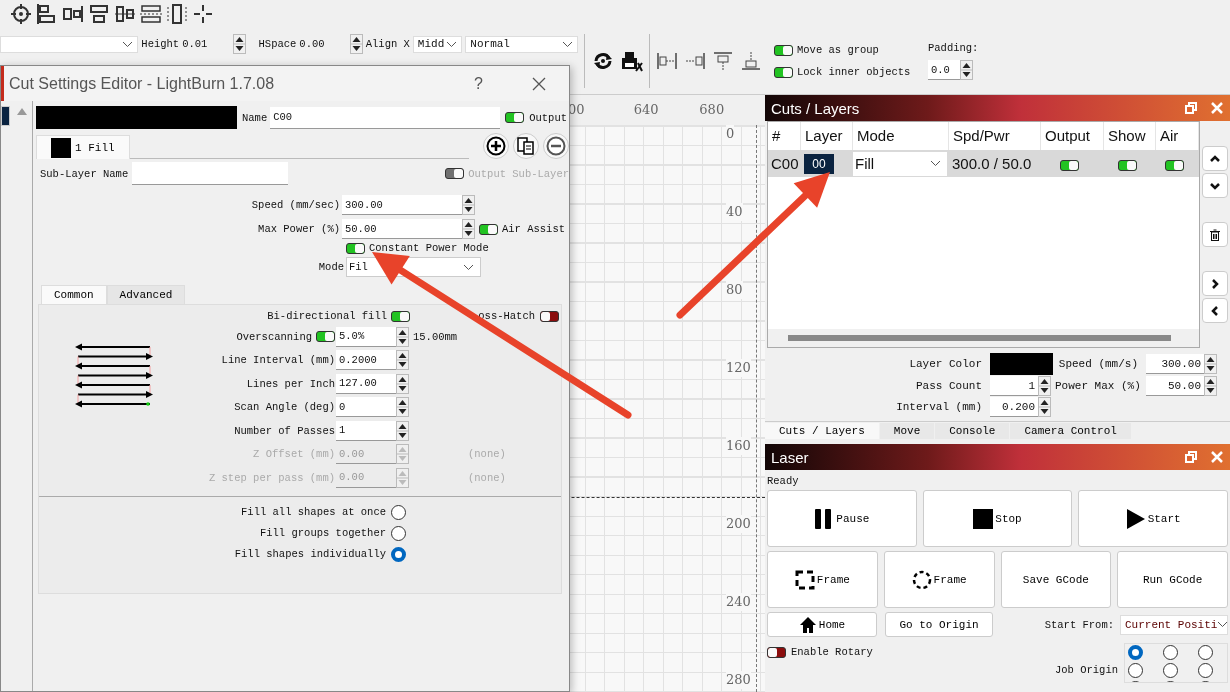 The image size is (1230, 692). What do you see at coordinates (556, 146) in the screenshot?
I see `remove-button` at bounding box center [556, 146].